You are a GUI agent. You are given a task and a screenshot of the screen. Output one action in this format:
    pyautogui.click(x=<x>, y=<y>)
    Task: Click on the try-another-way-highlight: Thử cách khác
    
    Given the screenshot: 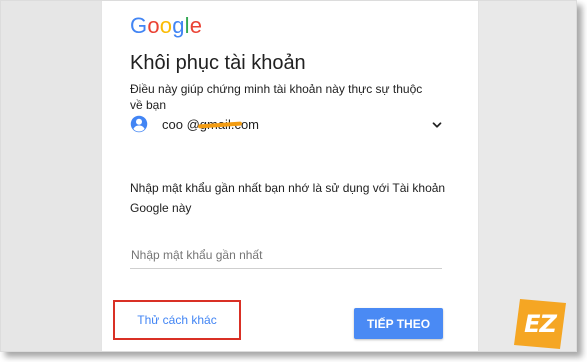 What is the action you would take?
    pyautogui.click(x=177, y=320)
    